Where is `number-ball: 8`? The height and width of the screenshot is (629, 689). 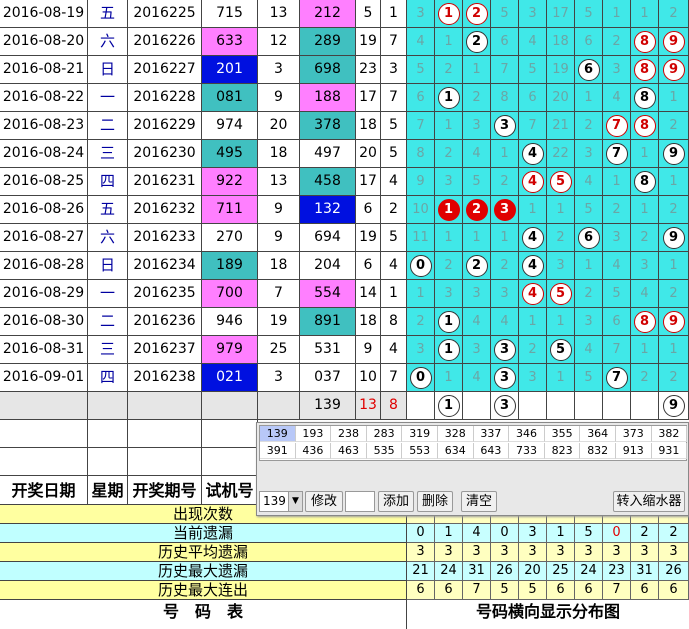 number-ball: 8 is located at coordinates (644, 42).